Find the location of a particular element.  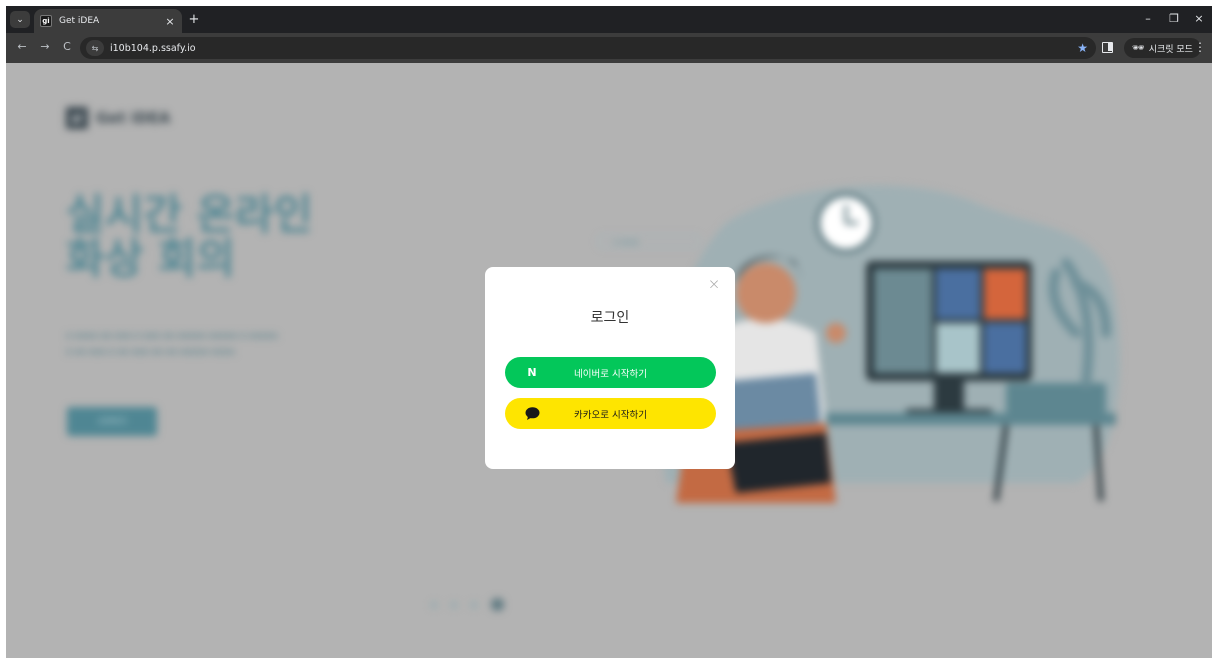

tab-bar: ⌄ gi Get iDEA × + – ❐ × is located at coordinates (609, 19).